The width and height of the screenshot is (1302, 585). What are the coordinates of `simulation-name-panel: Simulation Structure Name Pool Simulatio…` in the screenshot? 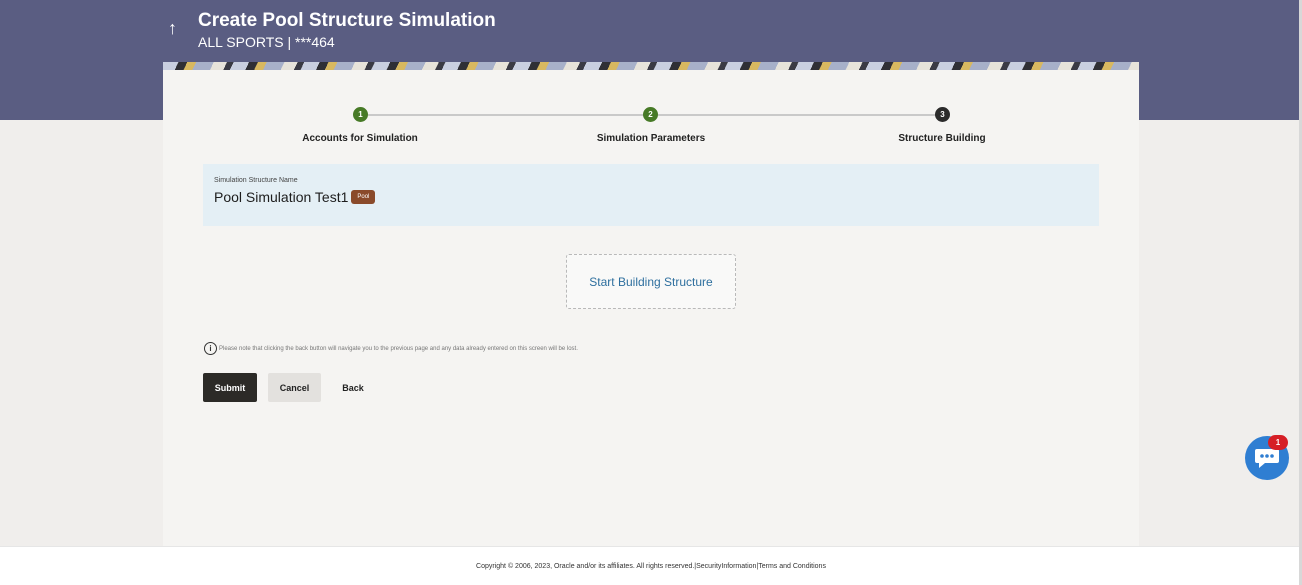 It's located at (651, 195).